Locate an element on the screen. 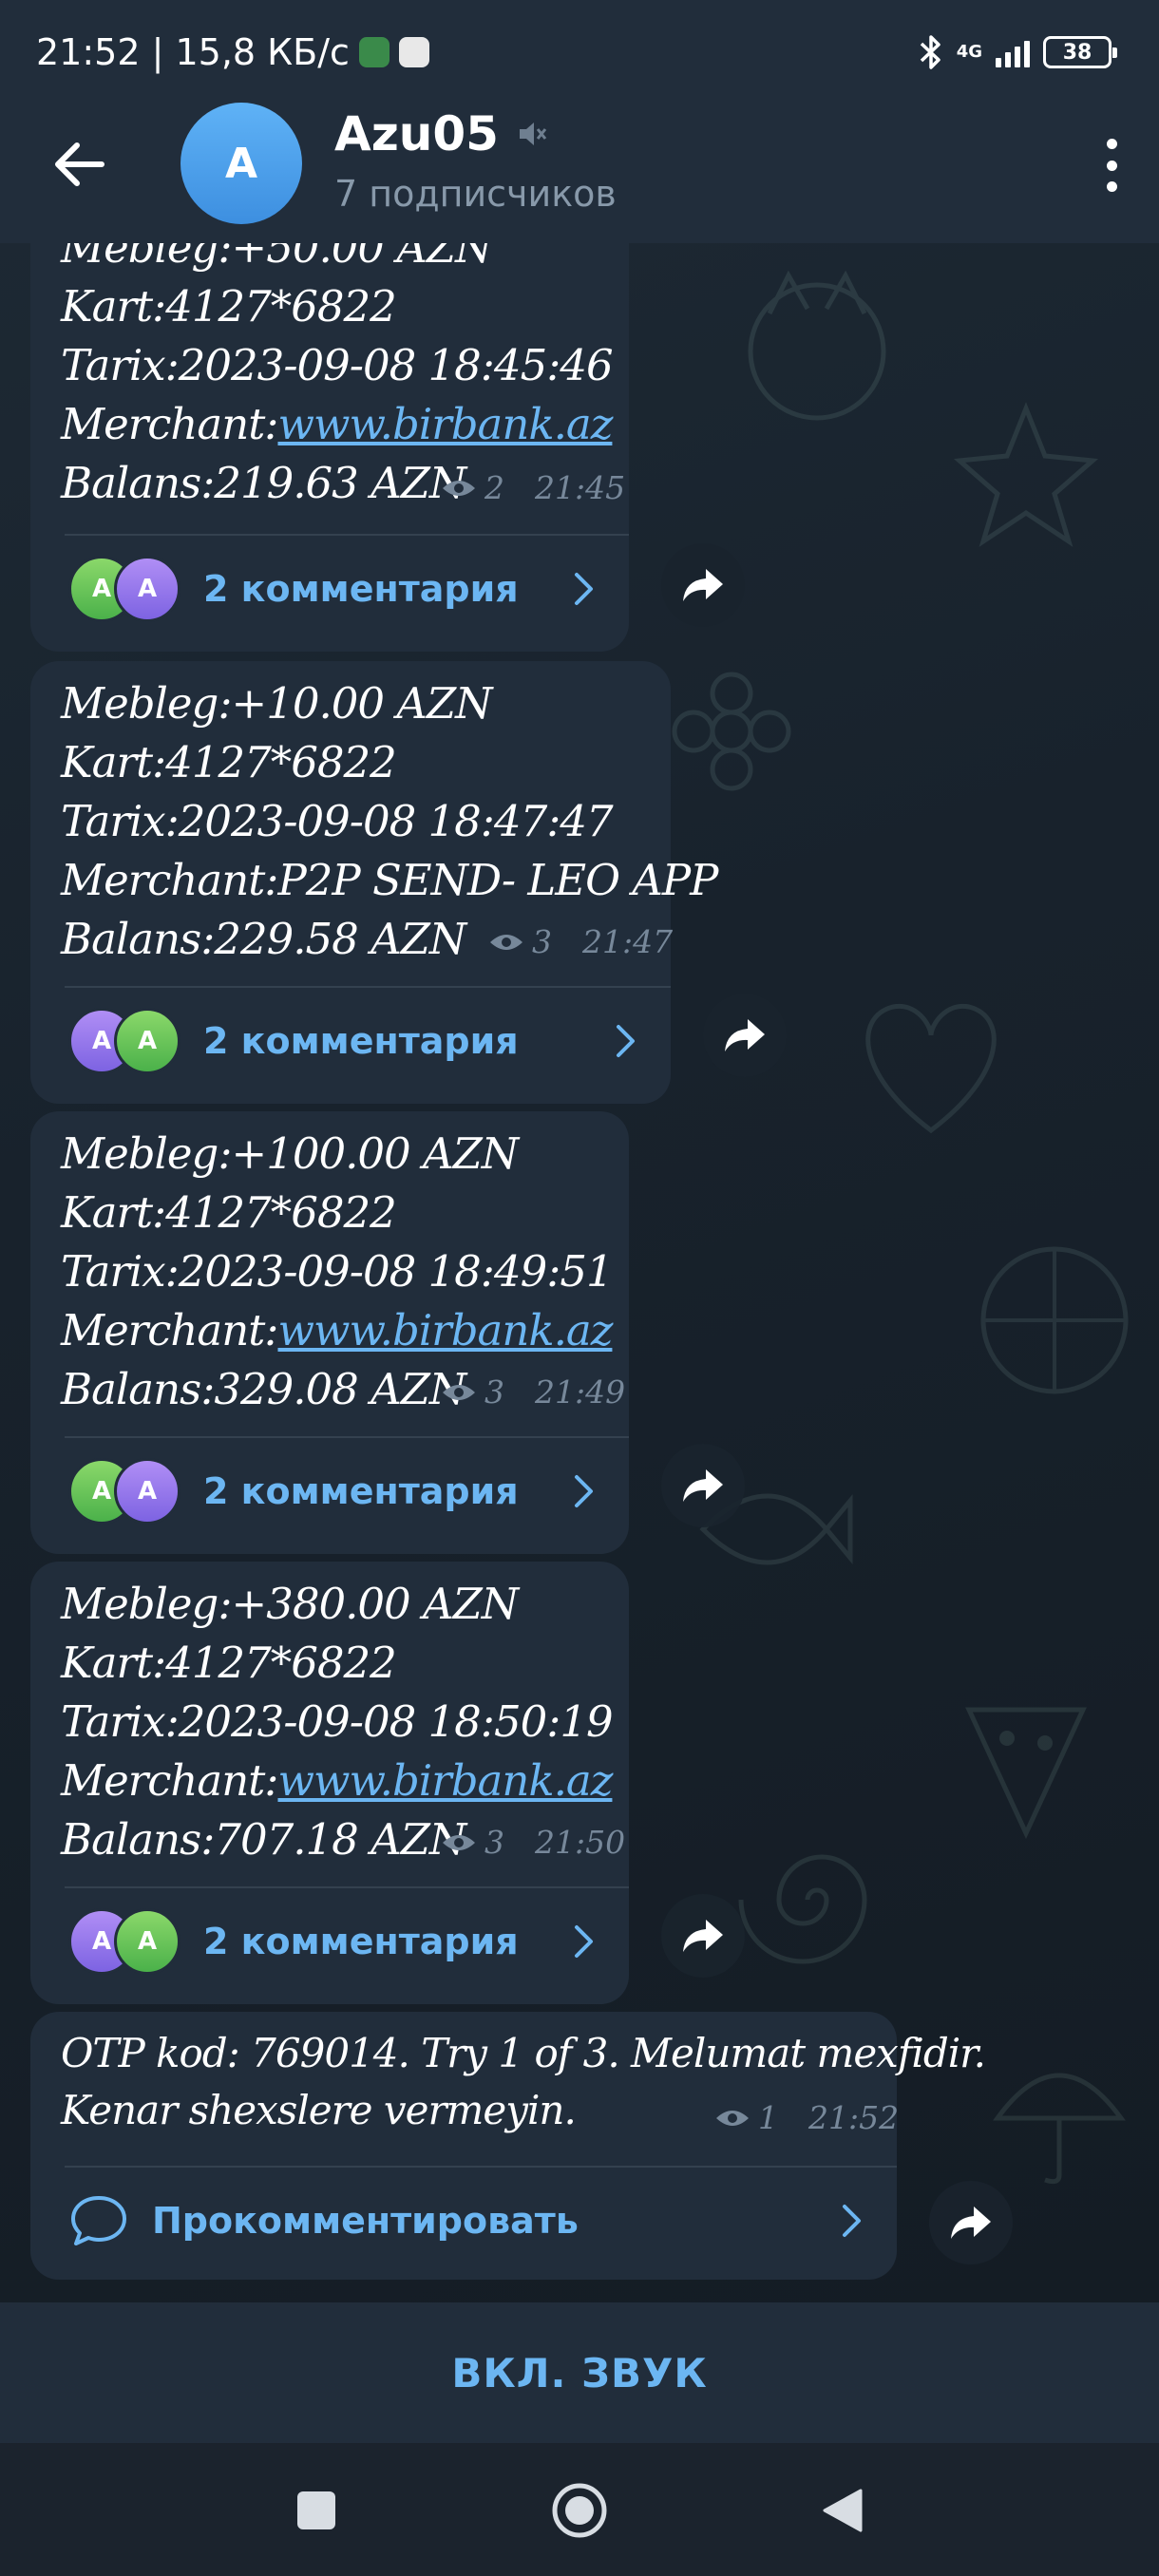 The height and width of the screenshot is (2576, 1159). doodle-star-icon is located at coordinates (1026, 474).